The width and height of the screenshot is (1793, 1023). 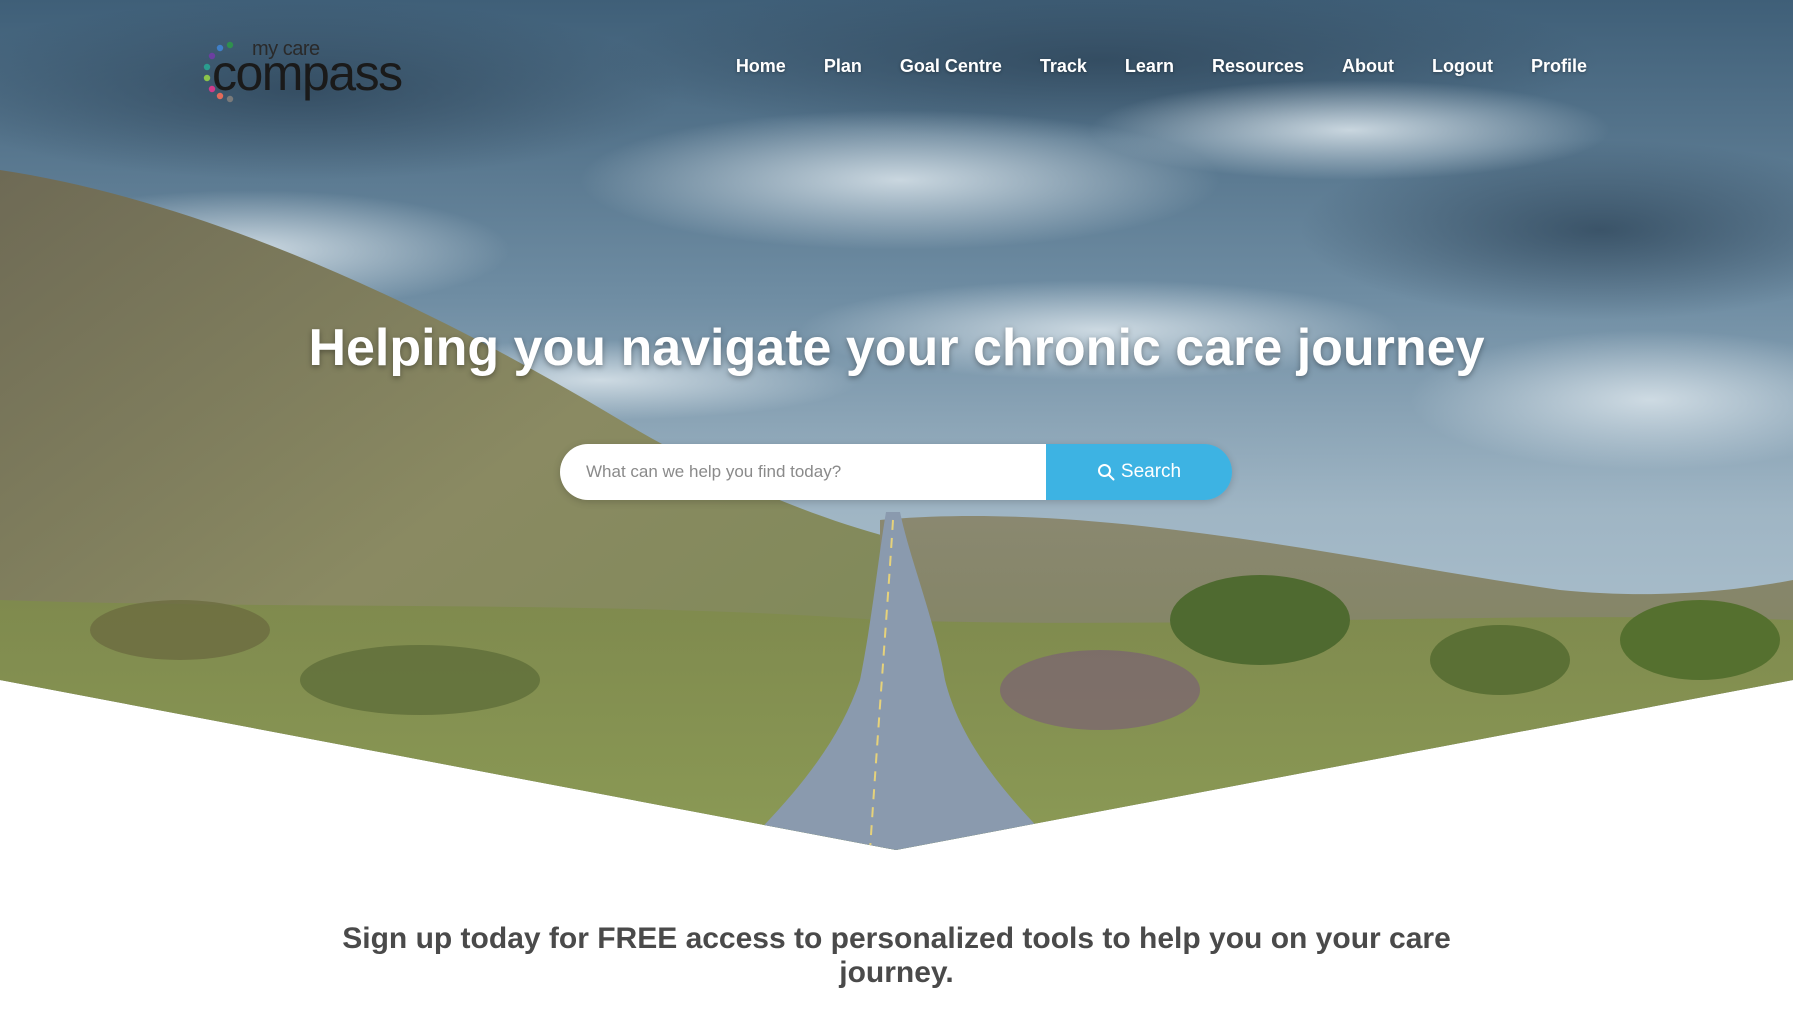 What do you see at coordinates (803, 472) in the screenshot?
I see `search-input` at bounding box center [803, 472].